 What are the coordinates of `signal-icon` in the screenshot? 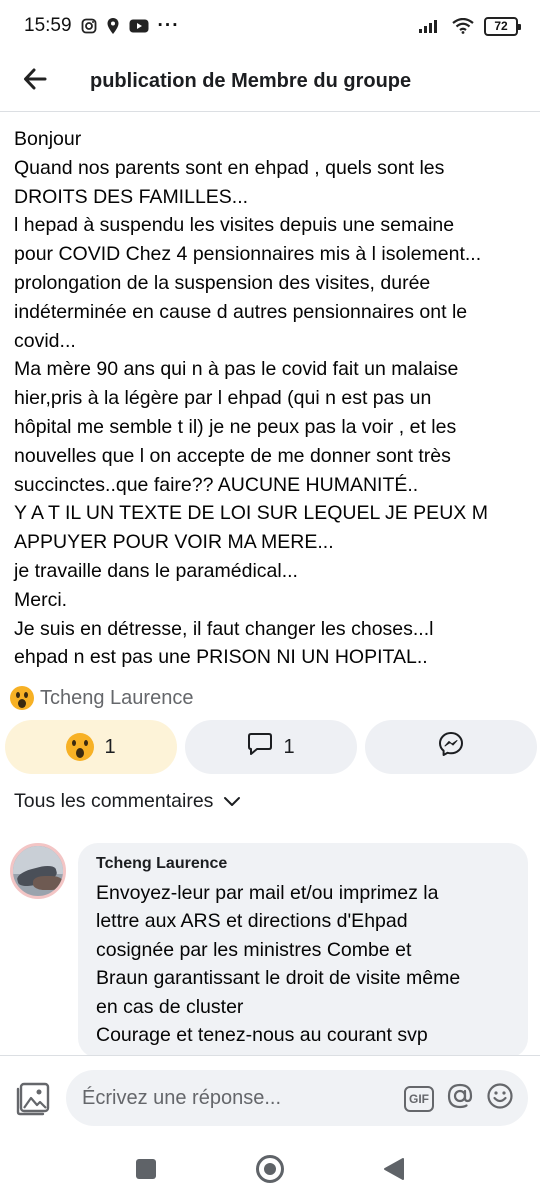 It's located at (430, 26).